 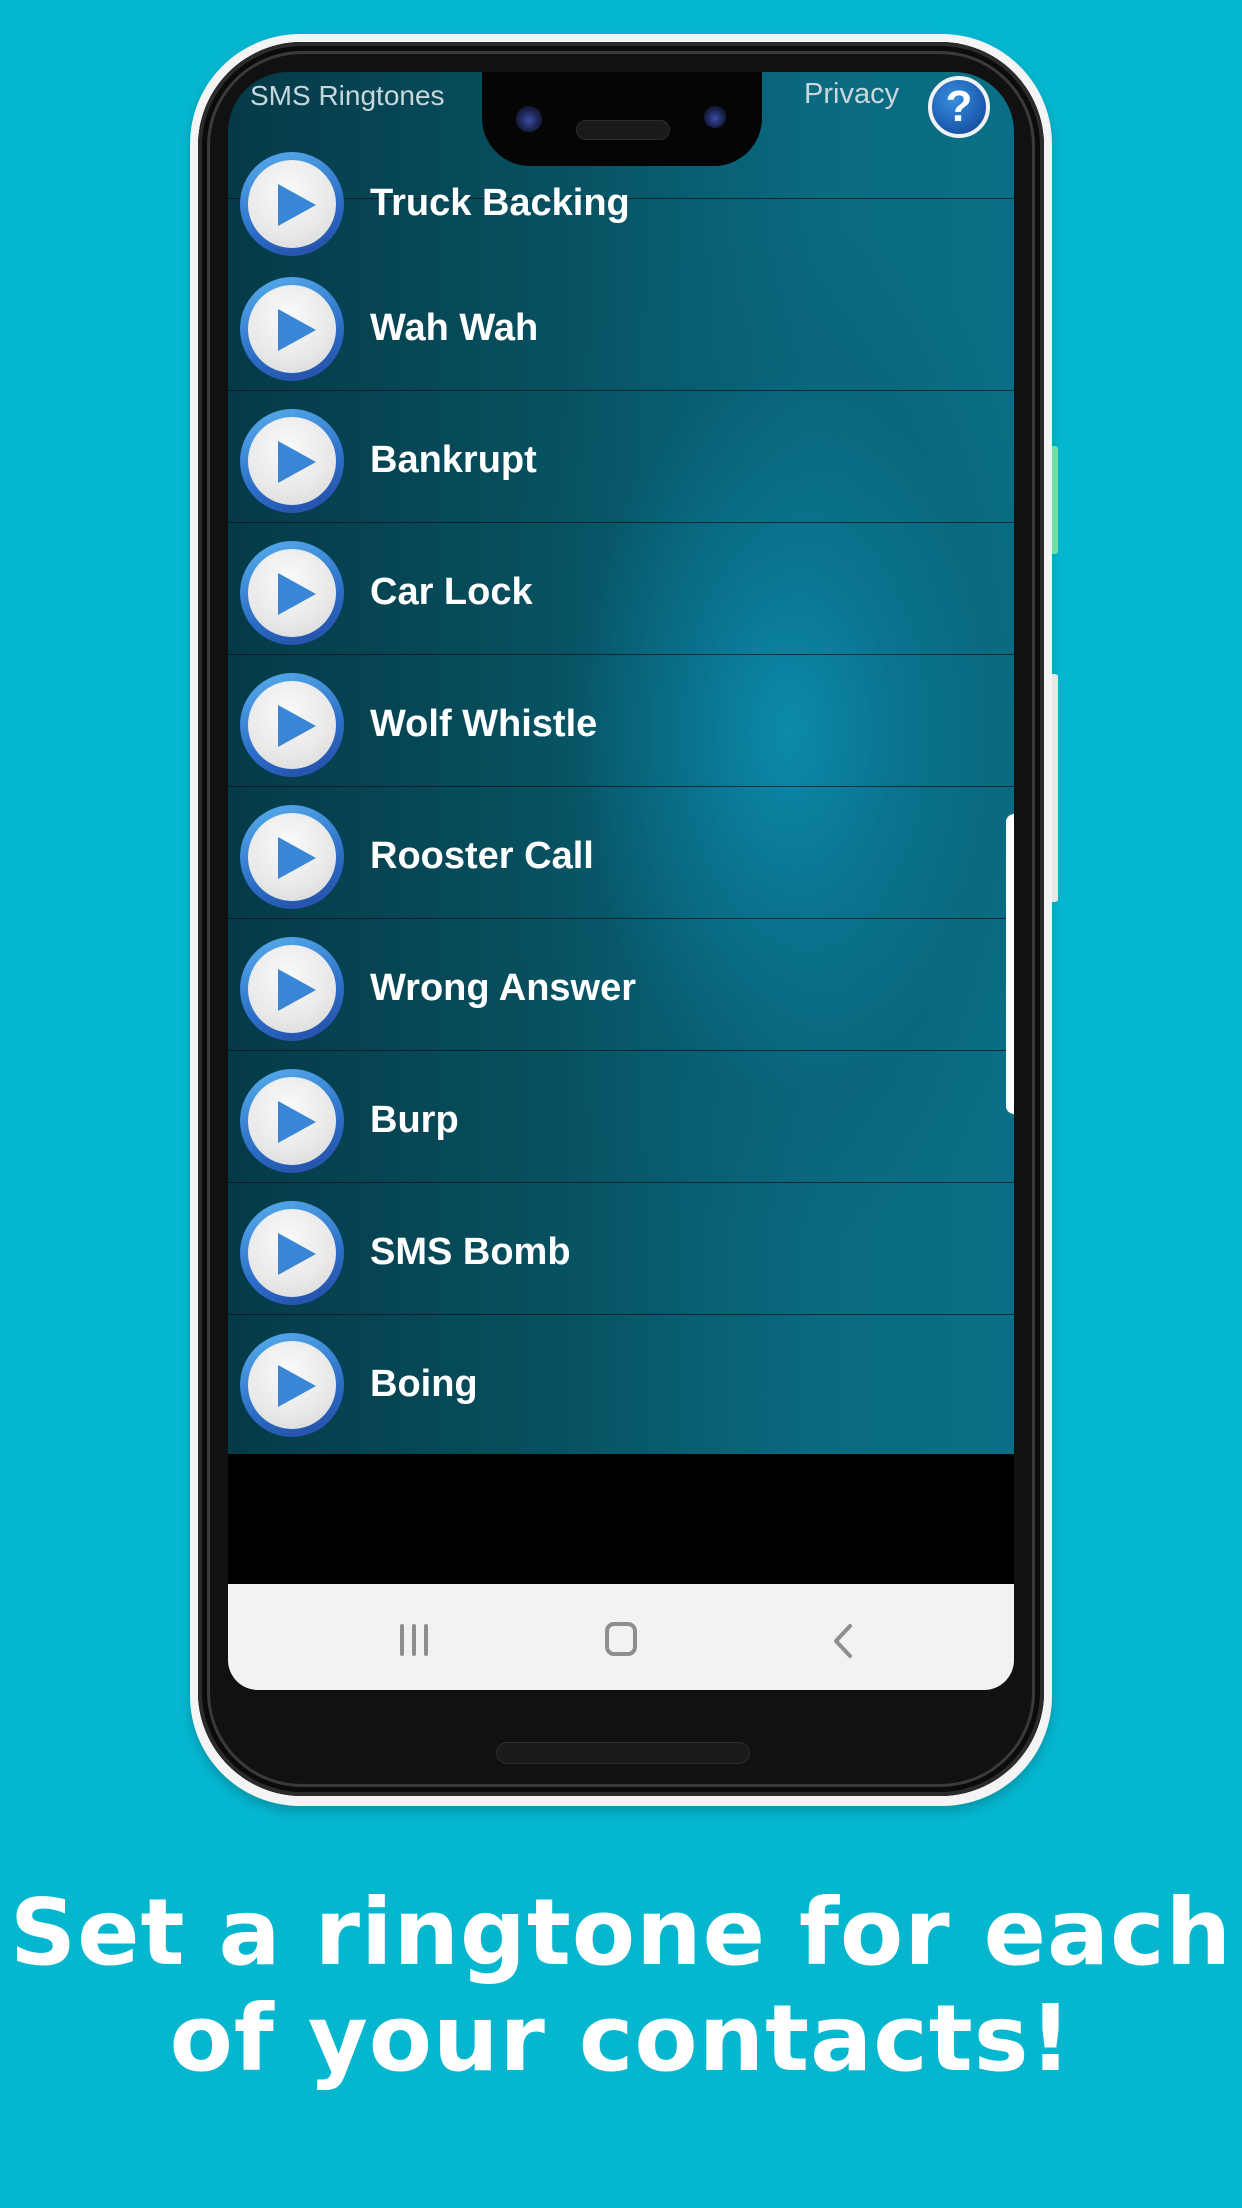 What do you see at coordinates (347, 95) in the screenshot?
I see `app-title: SMS Ringtones` at bounding box center [347, 95].